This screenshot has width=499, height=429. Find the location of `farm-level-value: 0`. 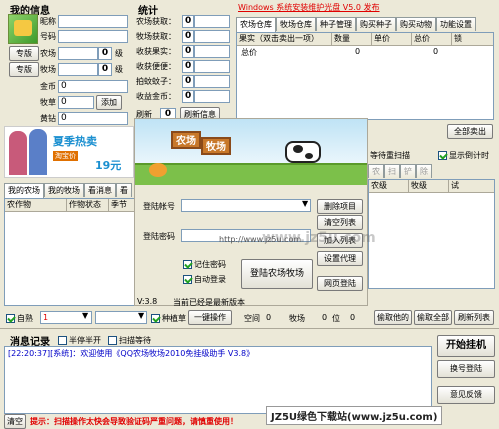

farm-level-value: 0 is located at coordinates (105, 53).